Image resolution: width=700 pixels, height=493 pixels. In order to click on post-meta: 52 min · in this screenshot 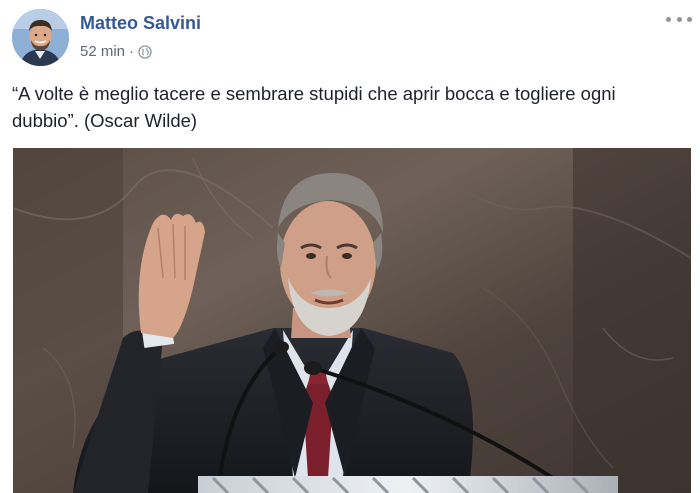, I will do `click(116, 51)`.